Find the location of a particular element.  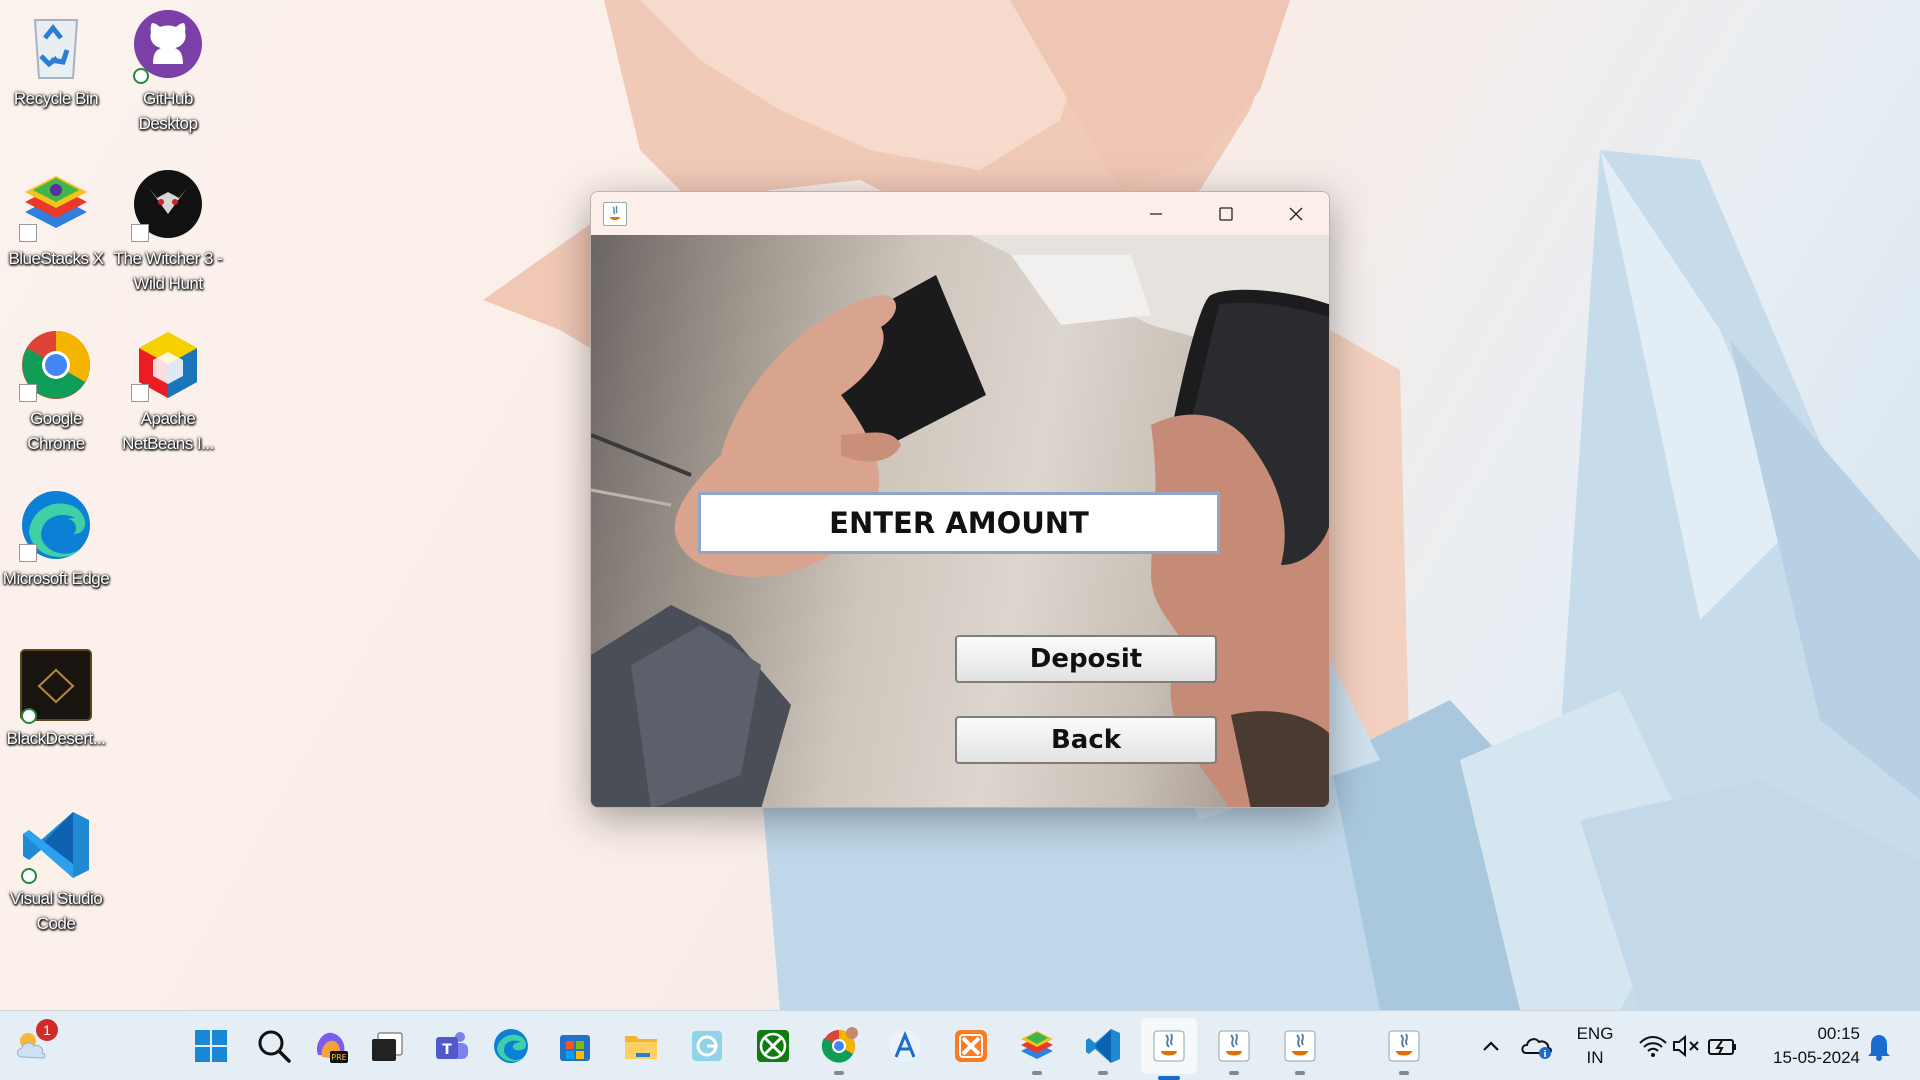

desktop-icon-label: Google Chrome is located at coordinates (56, 431).